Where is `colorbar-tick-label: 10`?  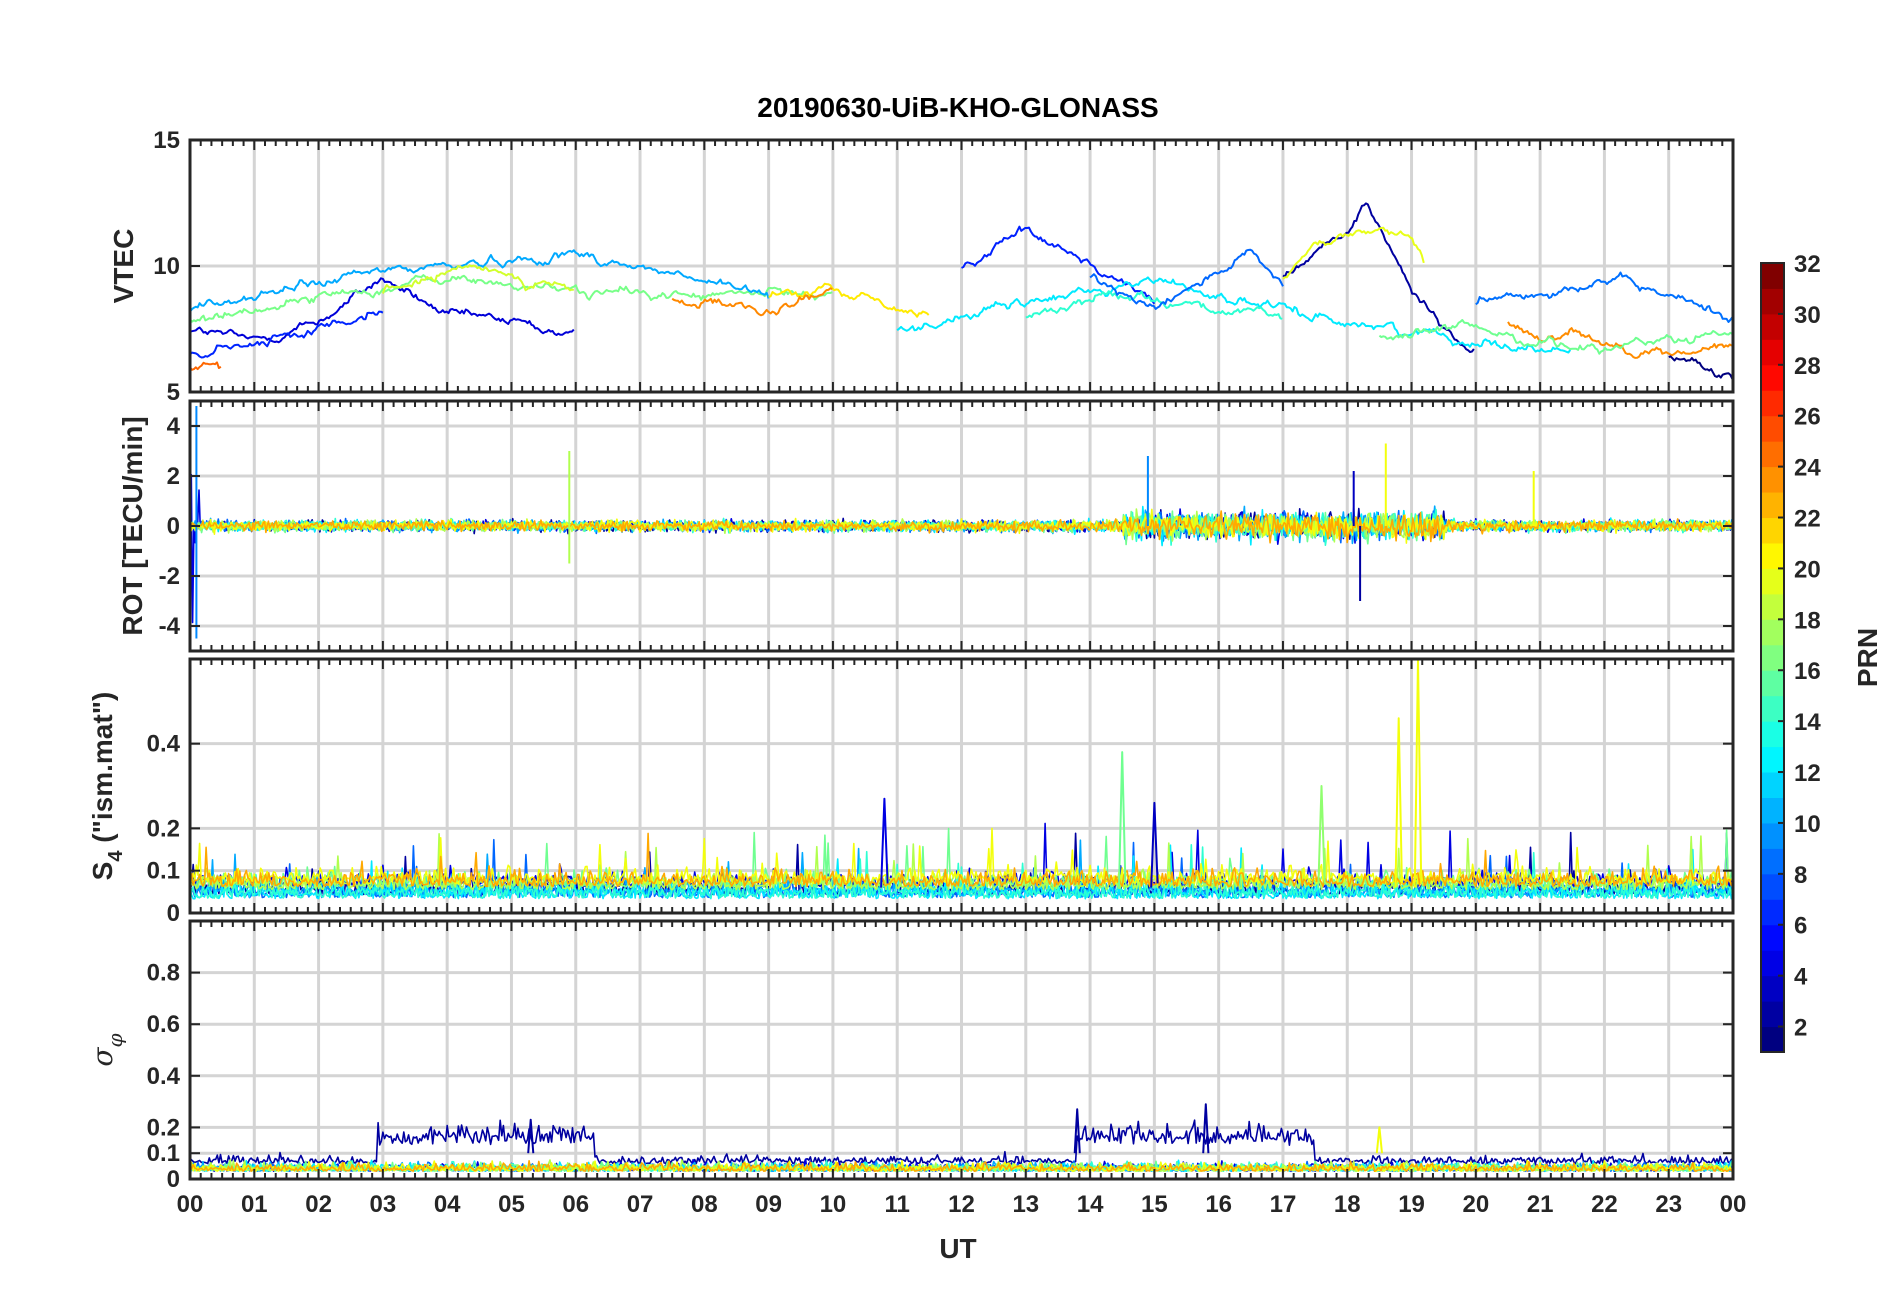
colorbar-tick-label: 10 is located at coordinates (1807, 824).